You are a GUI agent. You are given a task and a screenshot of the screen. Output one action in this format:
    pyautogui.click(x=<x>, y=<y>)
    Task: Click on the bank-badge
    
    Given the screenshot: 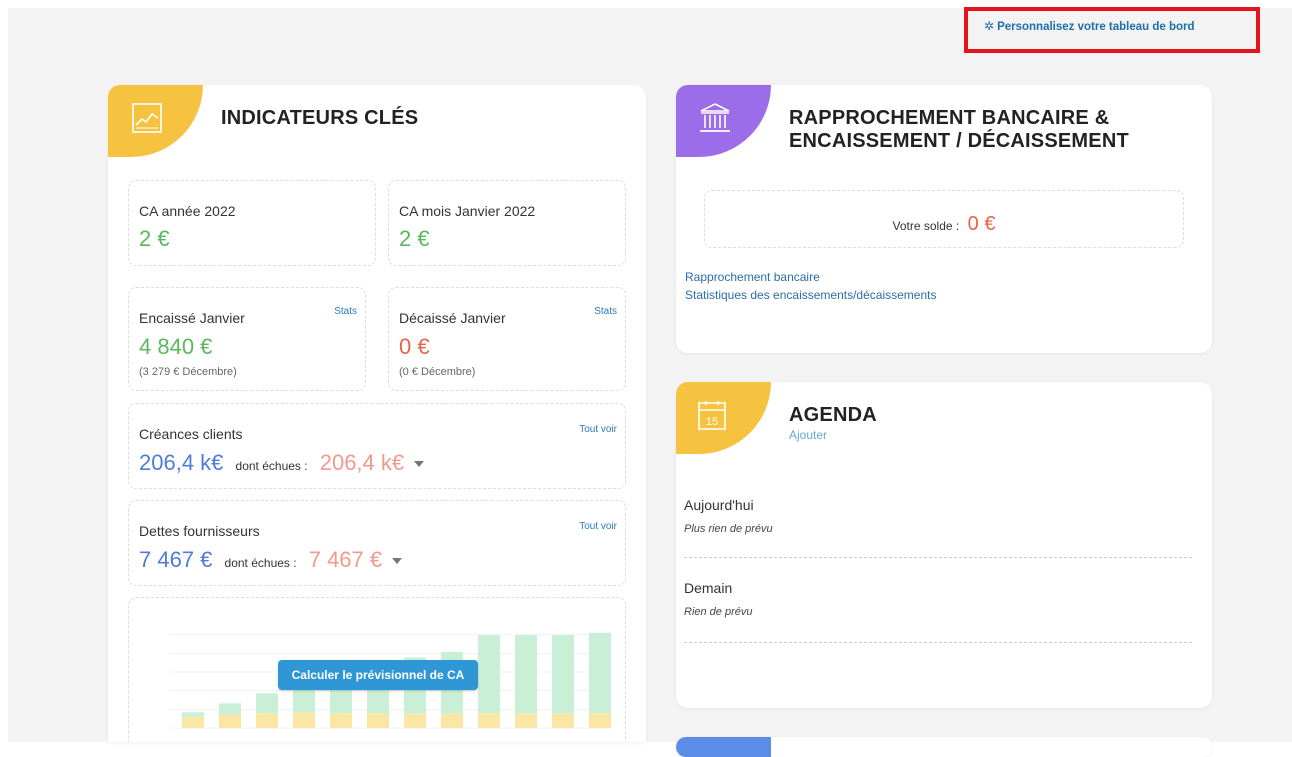 What is the action you would take?
    pyautogui.click(x=723, y=121)
    